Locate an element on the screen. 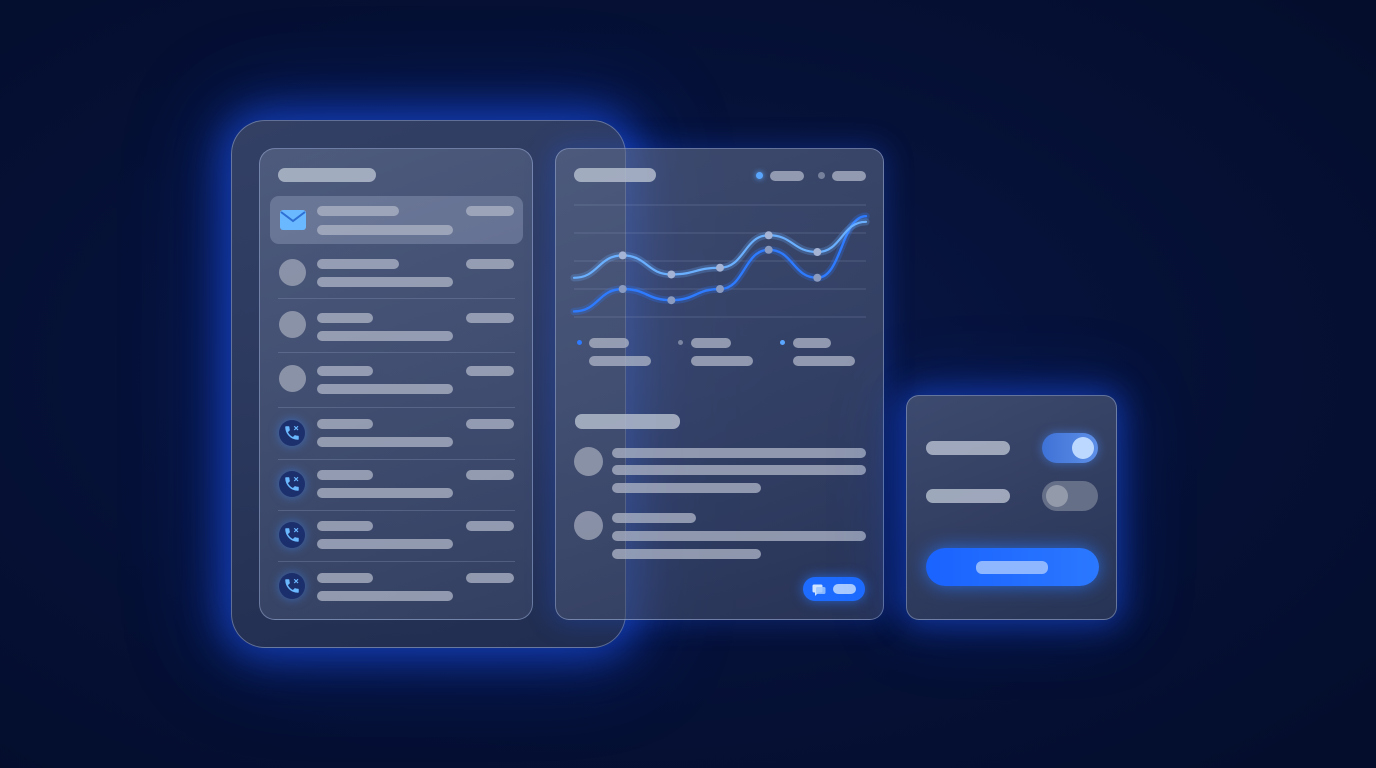 This screenshot has width=1376, height=768. setting-toggle-off is located at coordinates (1070, 496).